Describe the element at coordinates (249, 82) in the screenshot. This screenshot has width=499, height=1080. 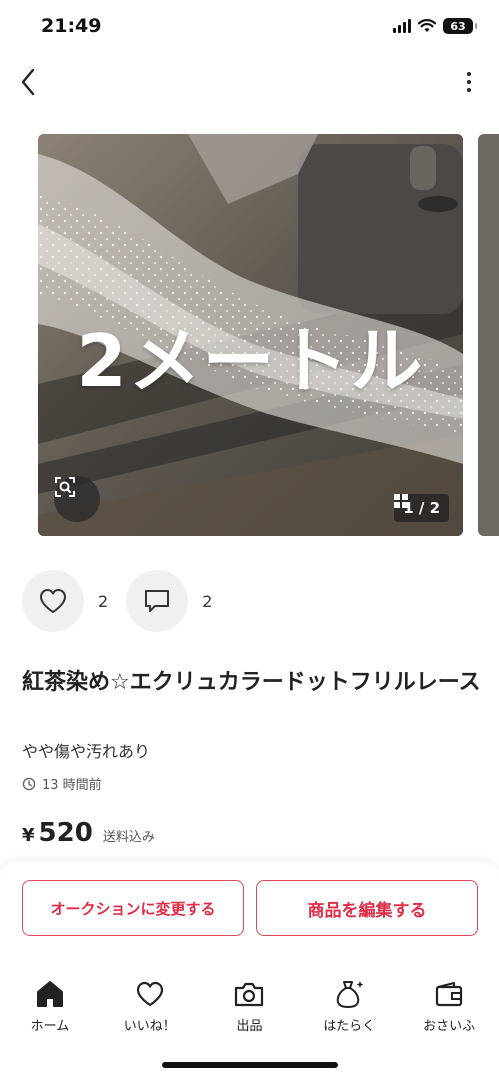
I see `top-nav` at that location.